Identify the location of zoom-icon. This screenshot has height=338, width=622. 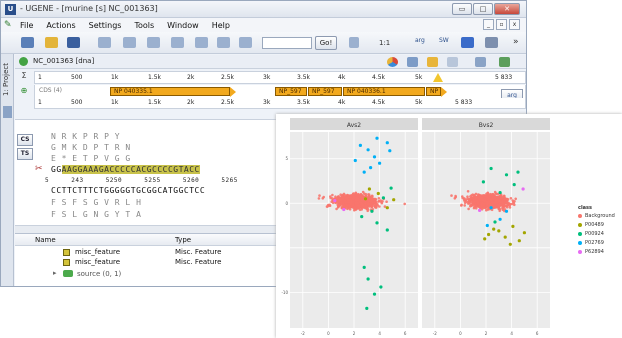
(354, 42).